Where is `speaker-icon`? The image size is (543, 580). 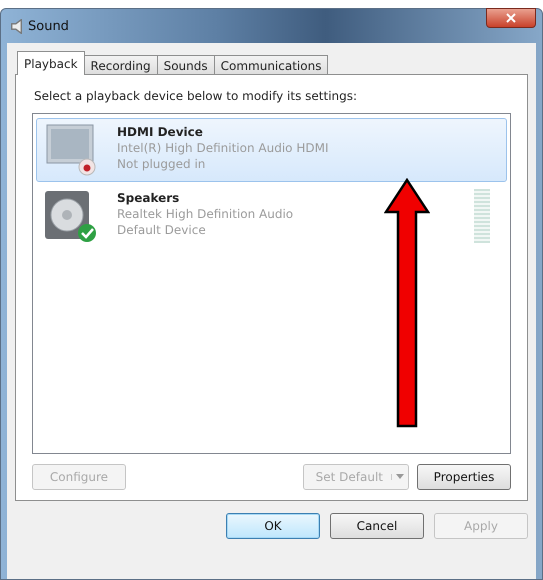
speaker-icon is located at coordinates (16, 26).